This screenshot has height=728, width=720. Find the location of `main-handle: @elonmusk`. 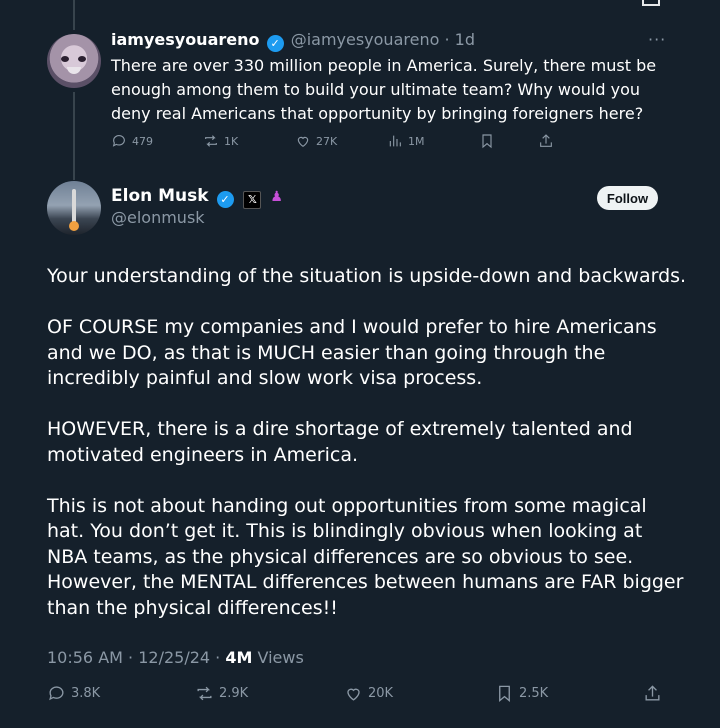

main-handle: @elonmusk is located at coordinates (158, 217).